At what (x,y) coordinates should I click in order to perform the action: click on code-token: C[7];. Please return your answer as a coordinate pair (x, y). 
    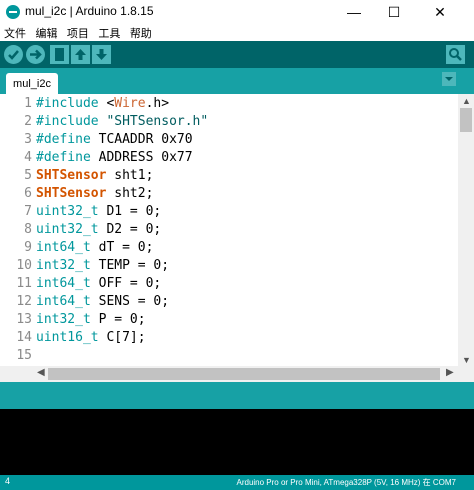
    Looking at the image, I should click on (122, 337).